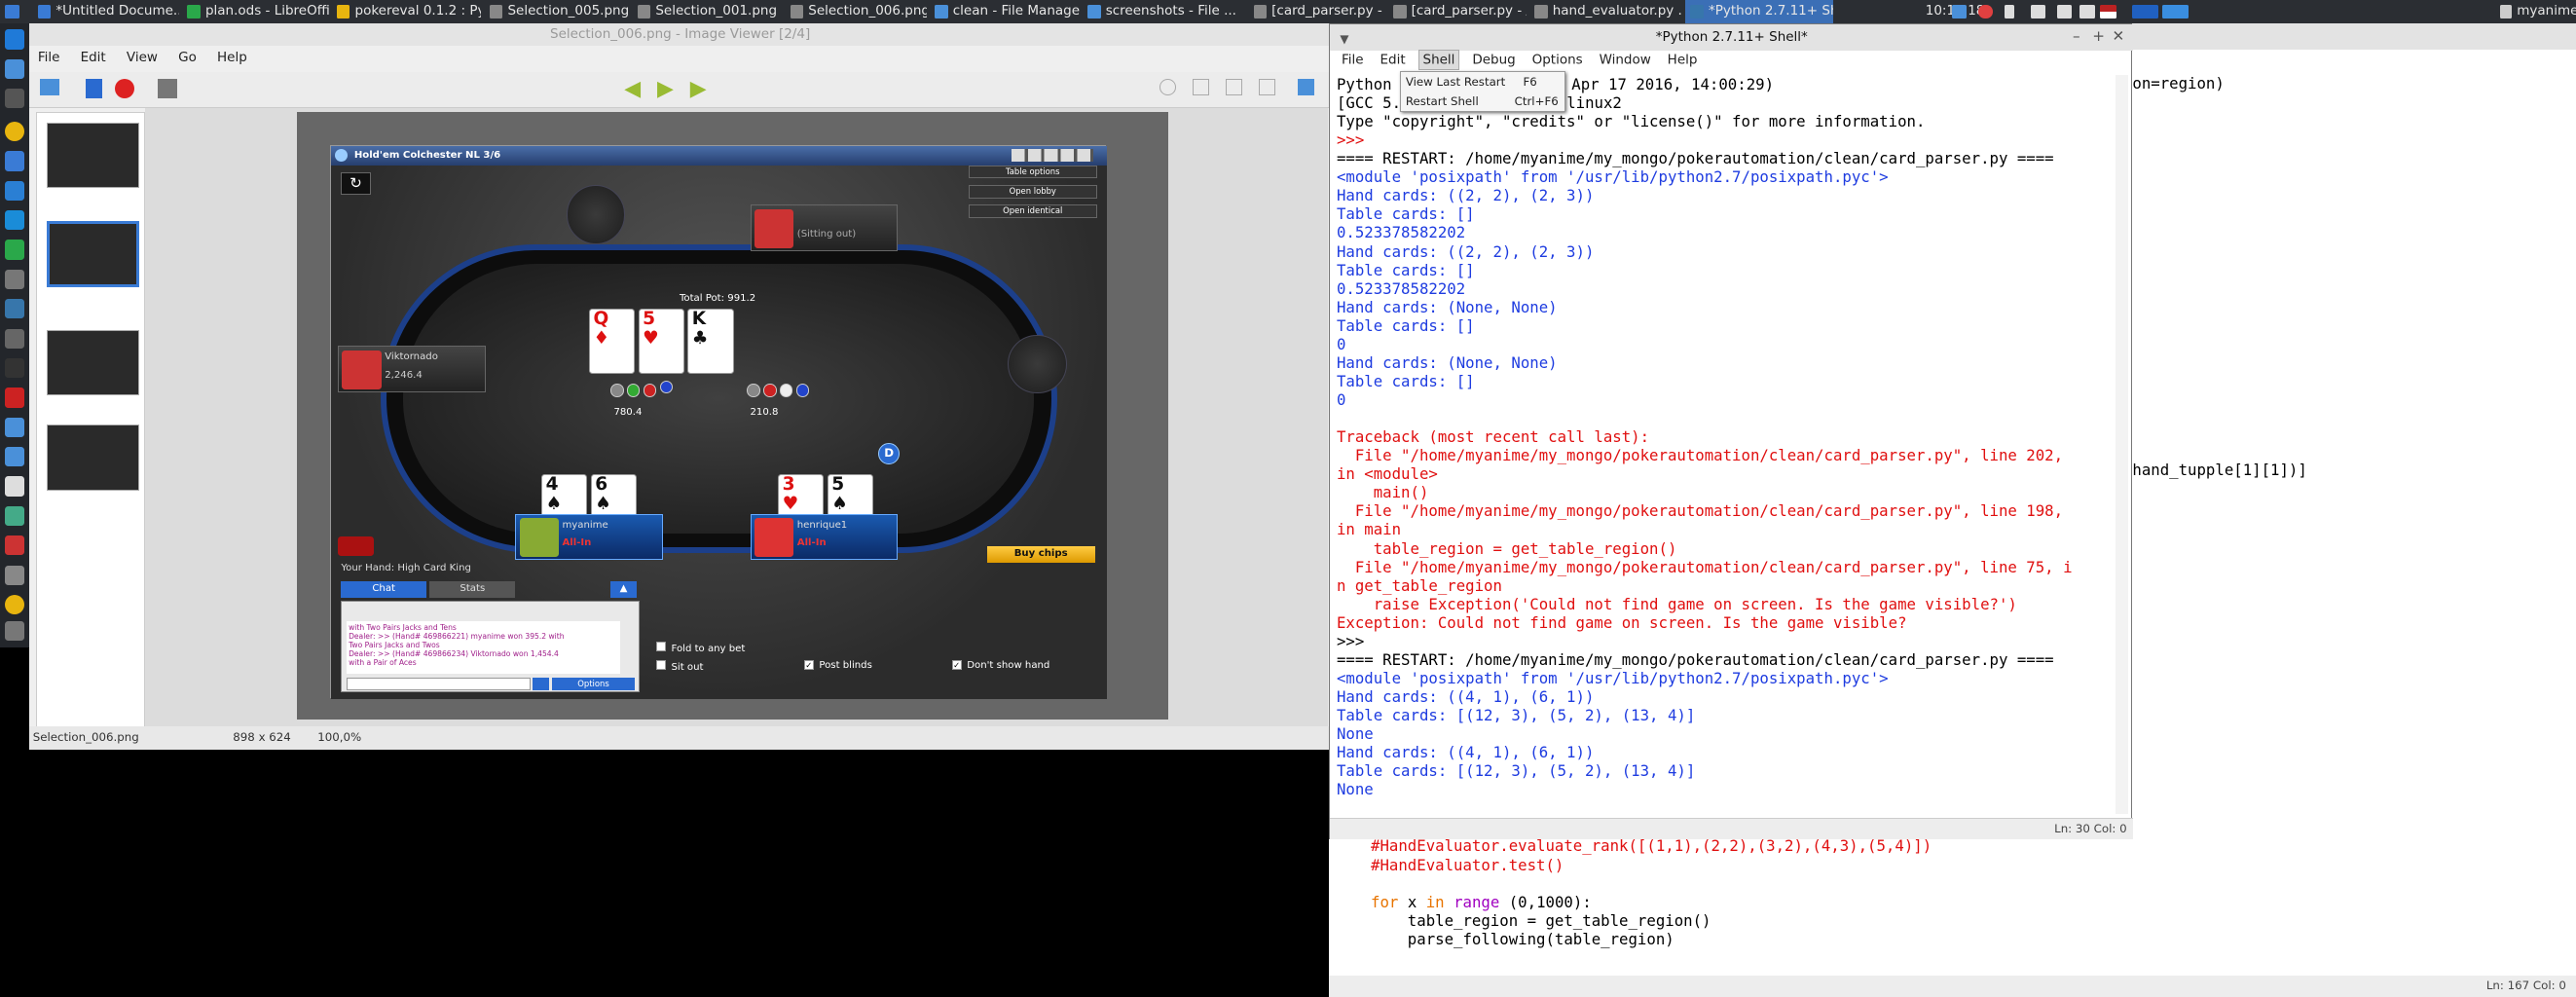  What do you see at coordinates (15, 190) in the screenshot?
I see `thunderbird-icon` at bounding box center [15, 190].